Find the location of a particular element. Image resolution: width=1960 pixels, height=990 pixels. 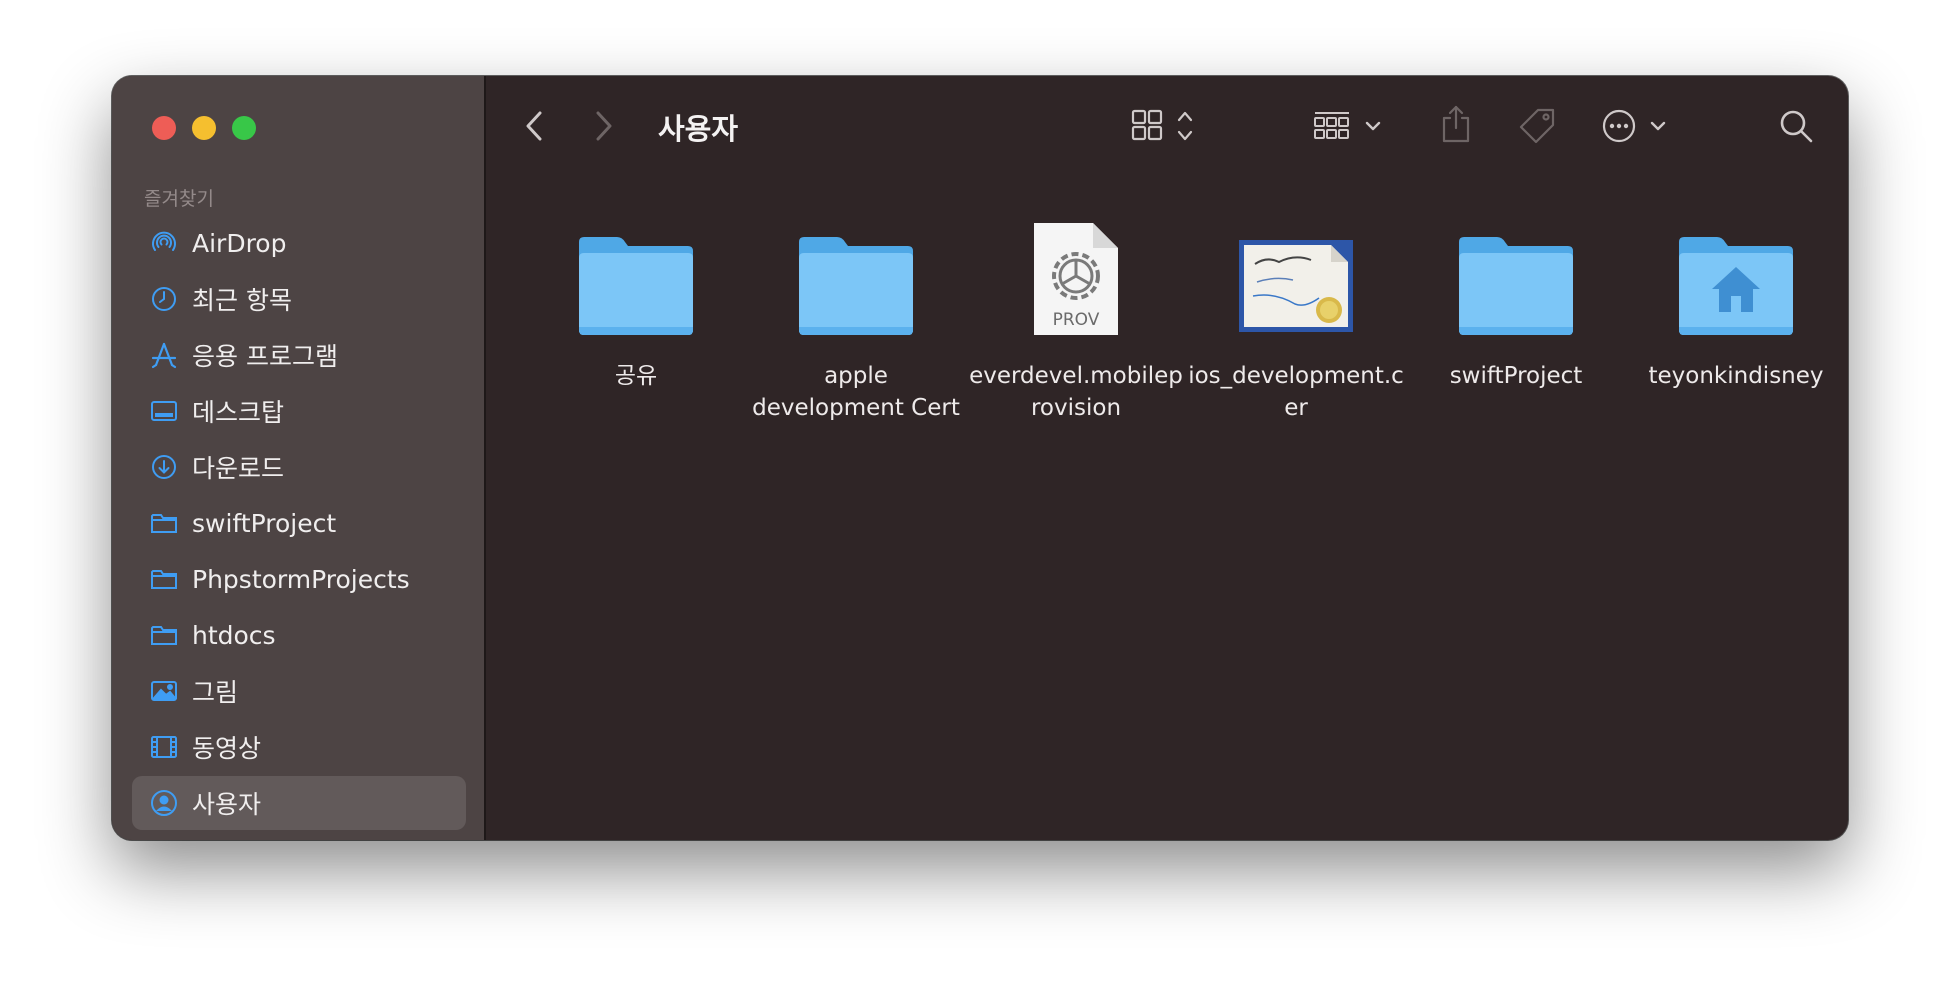

desktop-icon is located at coordinates (164, 411).